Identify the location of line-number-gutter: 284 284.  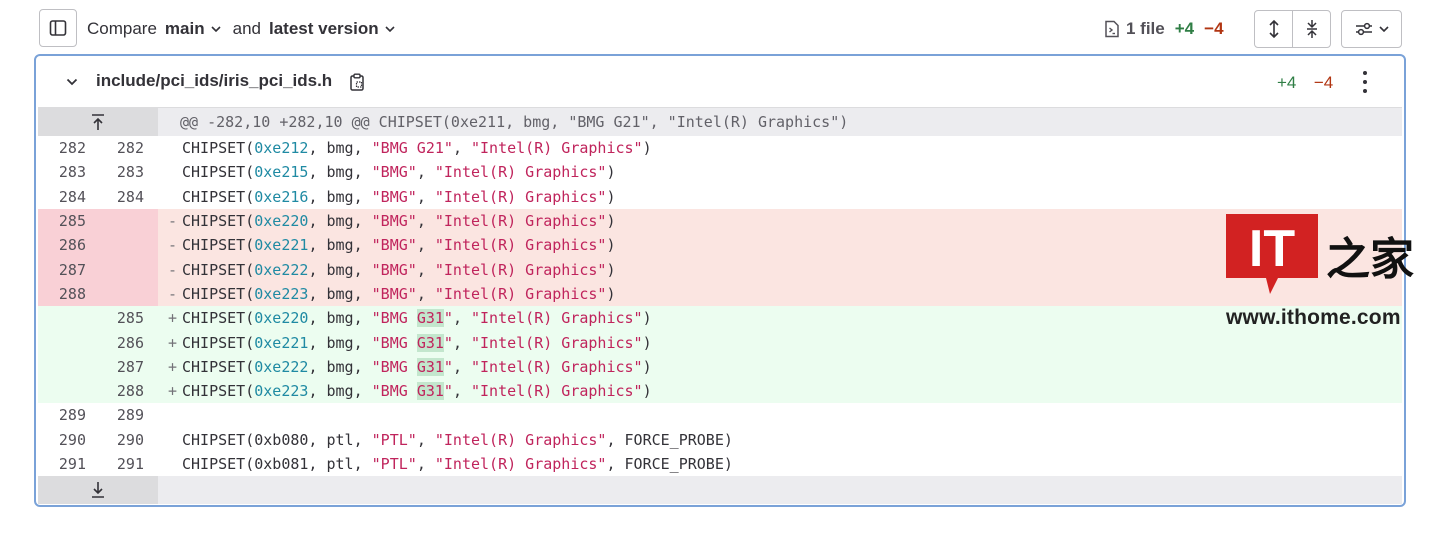
(98, 196).